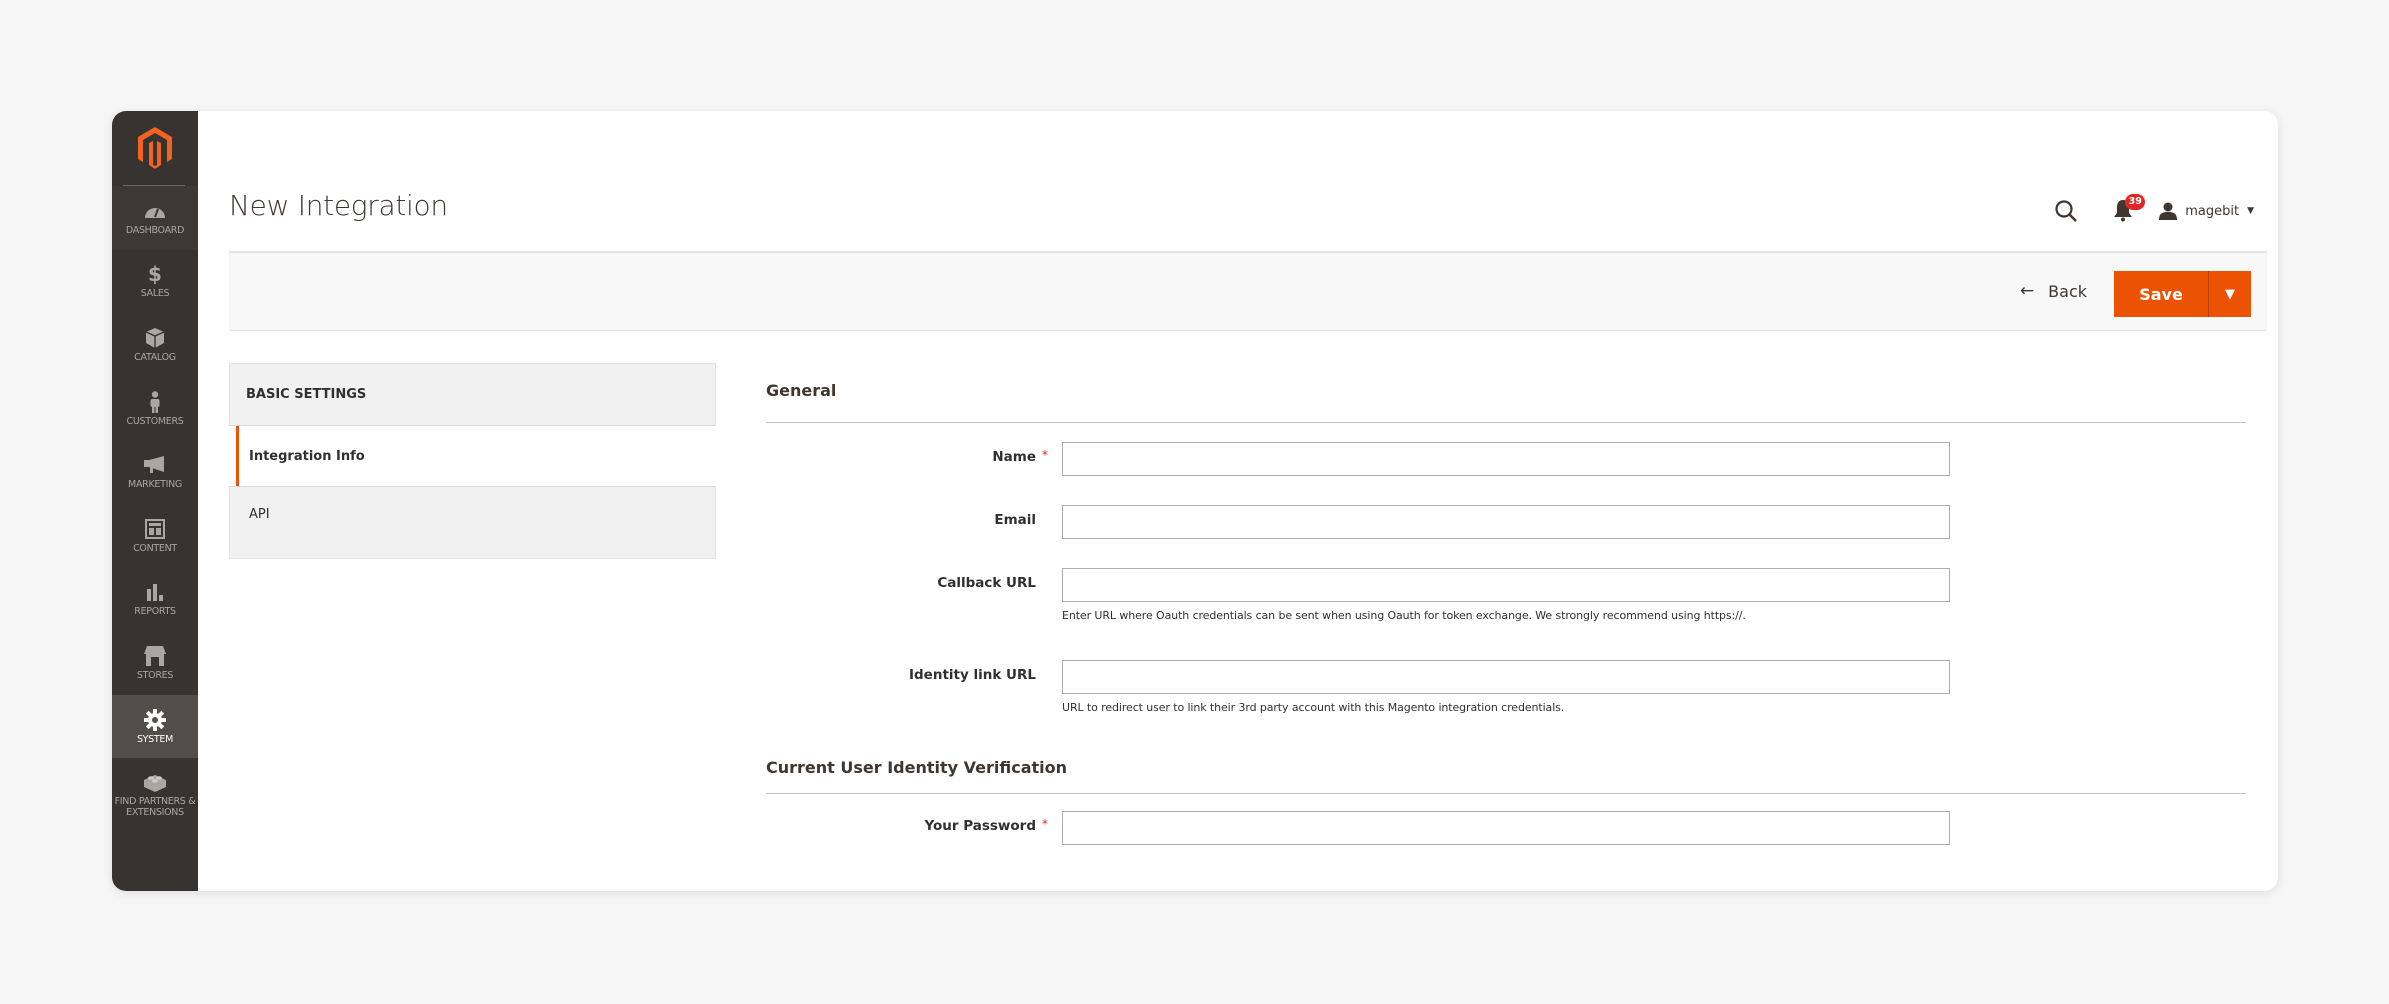 The width and height of the screenshot is (2389, 1004). What do you see at coordinates (2067, 291) in the screenshot?
I see `back-label: Back` at bounding box center [2067, 291].